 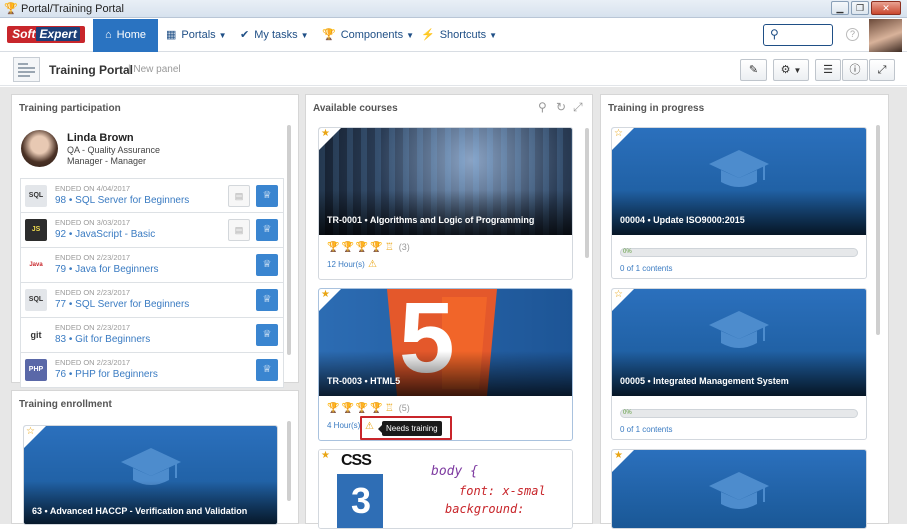 I want to click on course-date: ENDED ON 4/04/2017, so click(x=93, y=188).